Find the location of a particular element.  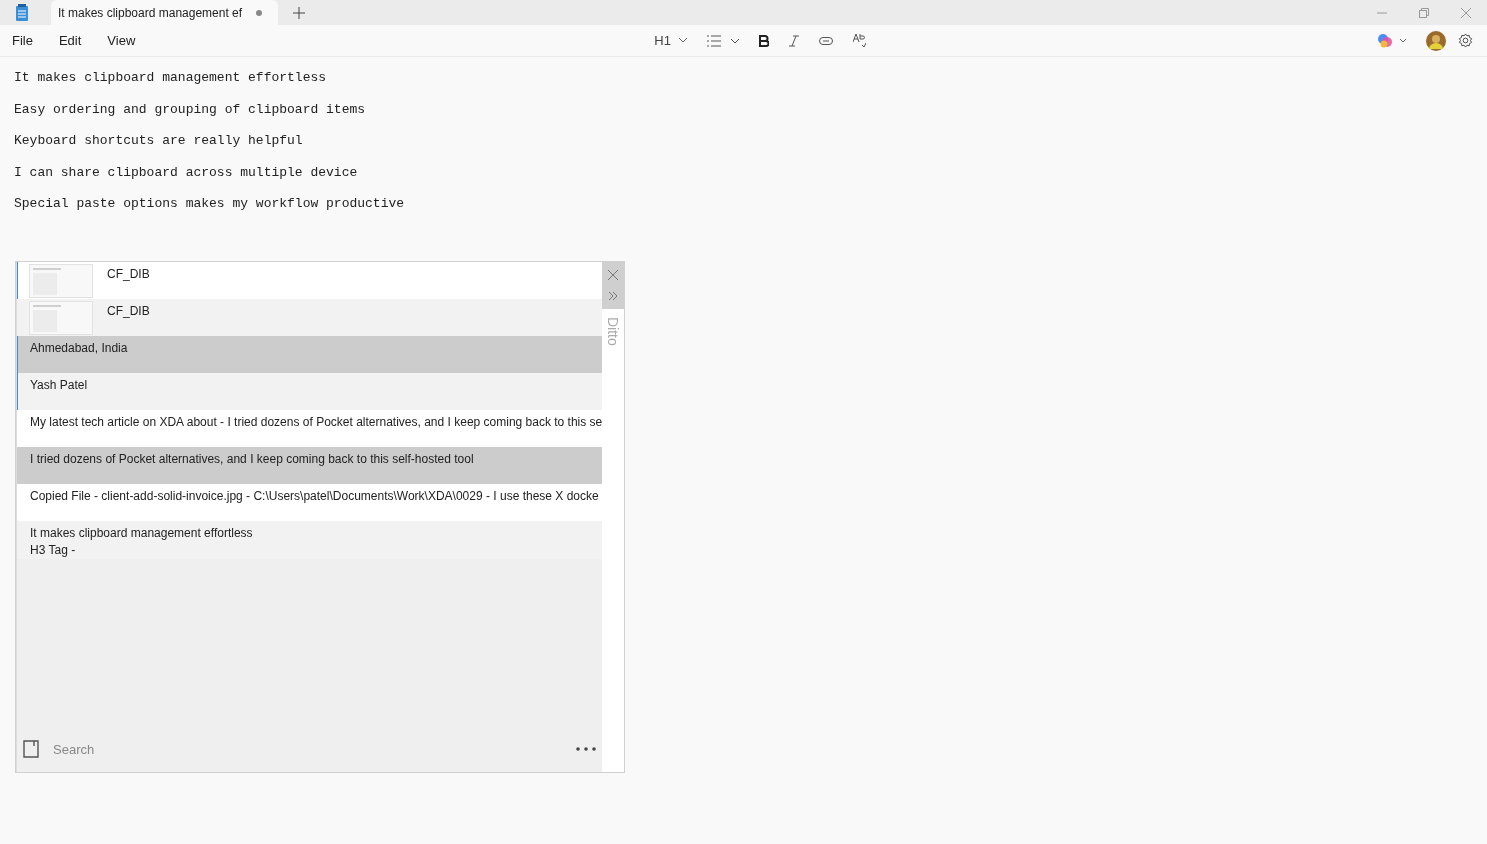

clip-item: Ahmedabad, India is located at coordinates (309, 354).